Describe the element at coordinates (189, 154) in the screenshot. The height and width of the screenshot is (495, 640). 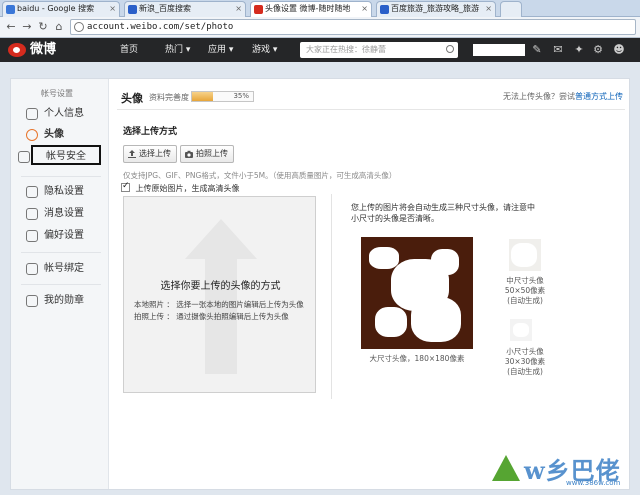
I see `camera-icon` at that location.